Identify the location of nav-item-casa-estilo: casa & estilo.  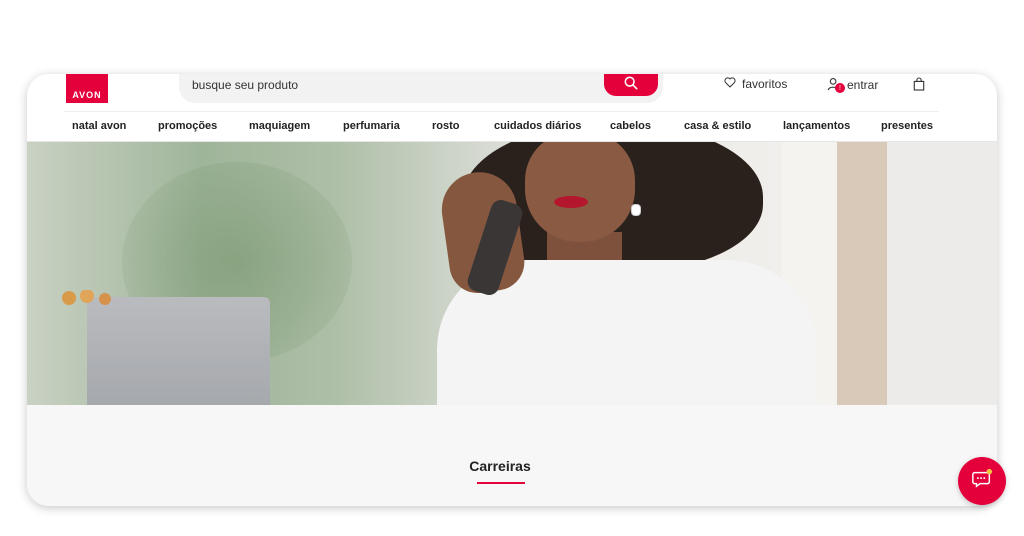
(717, 126).